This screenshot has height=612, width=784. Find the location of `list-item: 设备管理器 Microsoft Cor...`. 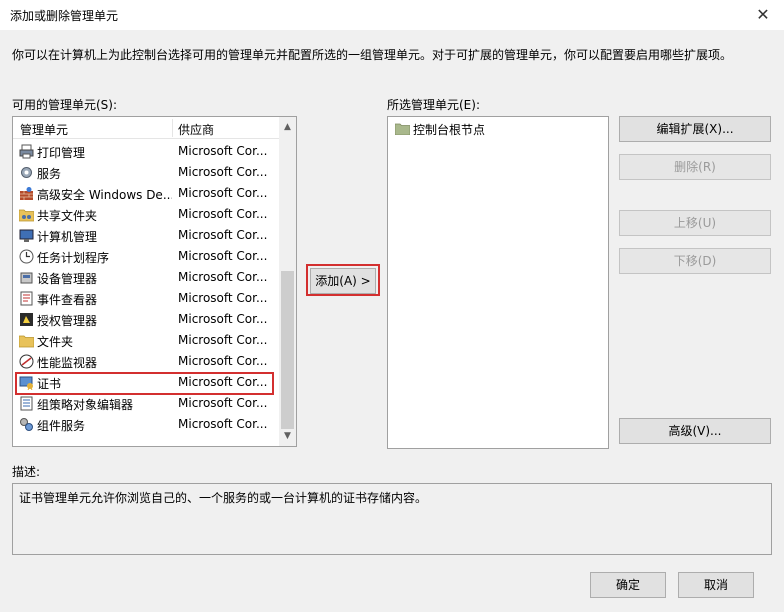

list-item: 设备管理器 Microsoft Cor... is located at coordinates (146, 277).